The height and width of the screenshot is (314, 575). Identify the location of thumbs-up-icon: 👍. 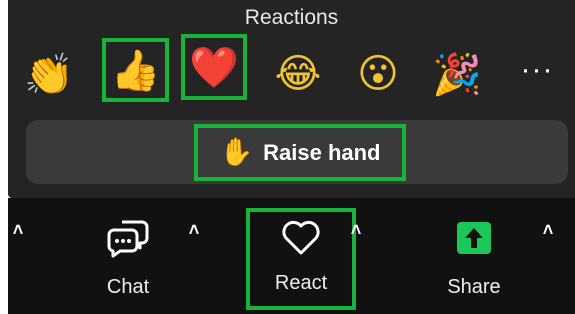
(135, 70).